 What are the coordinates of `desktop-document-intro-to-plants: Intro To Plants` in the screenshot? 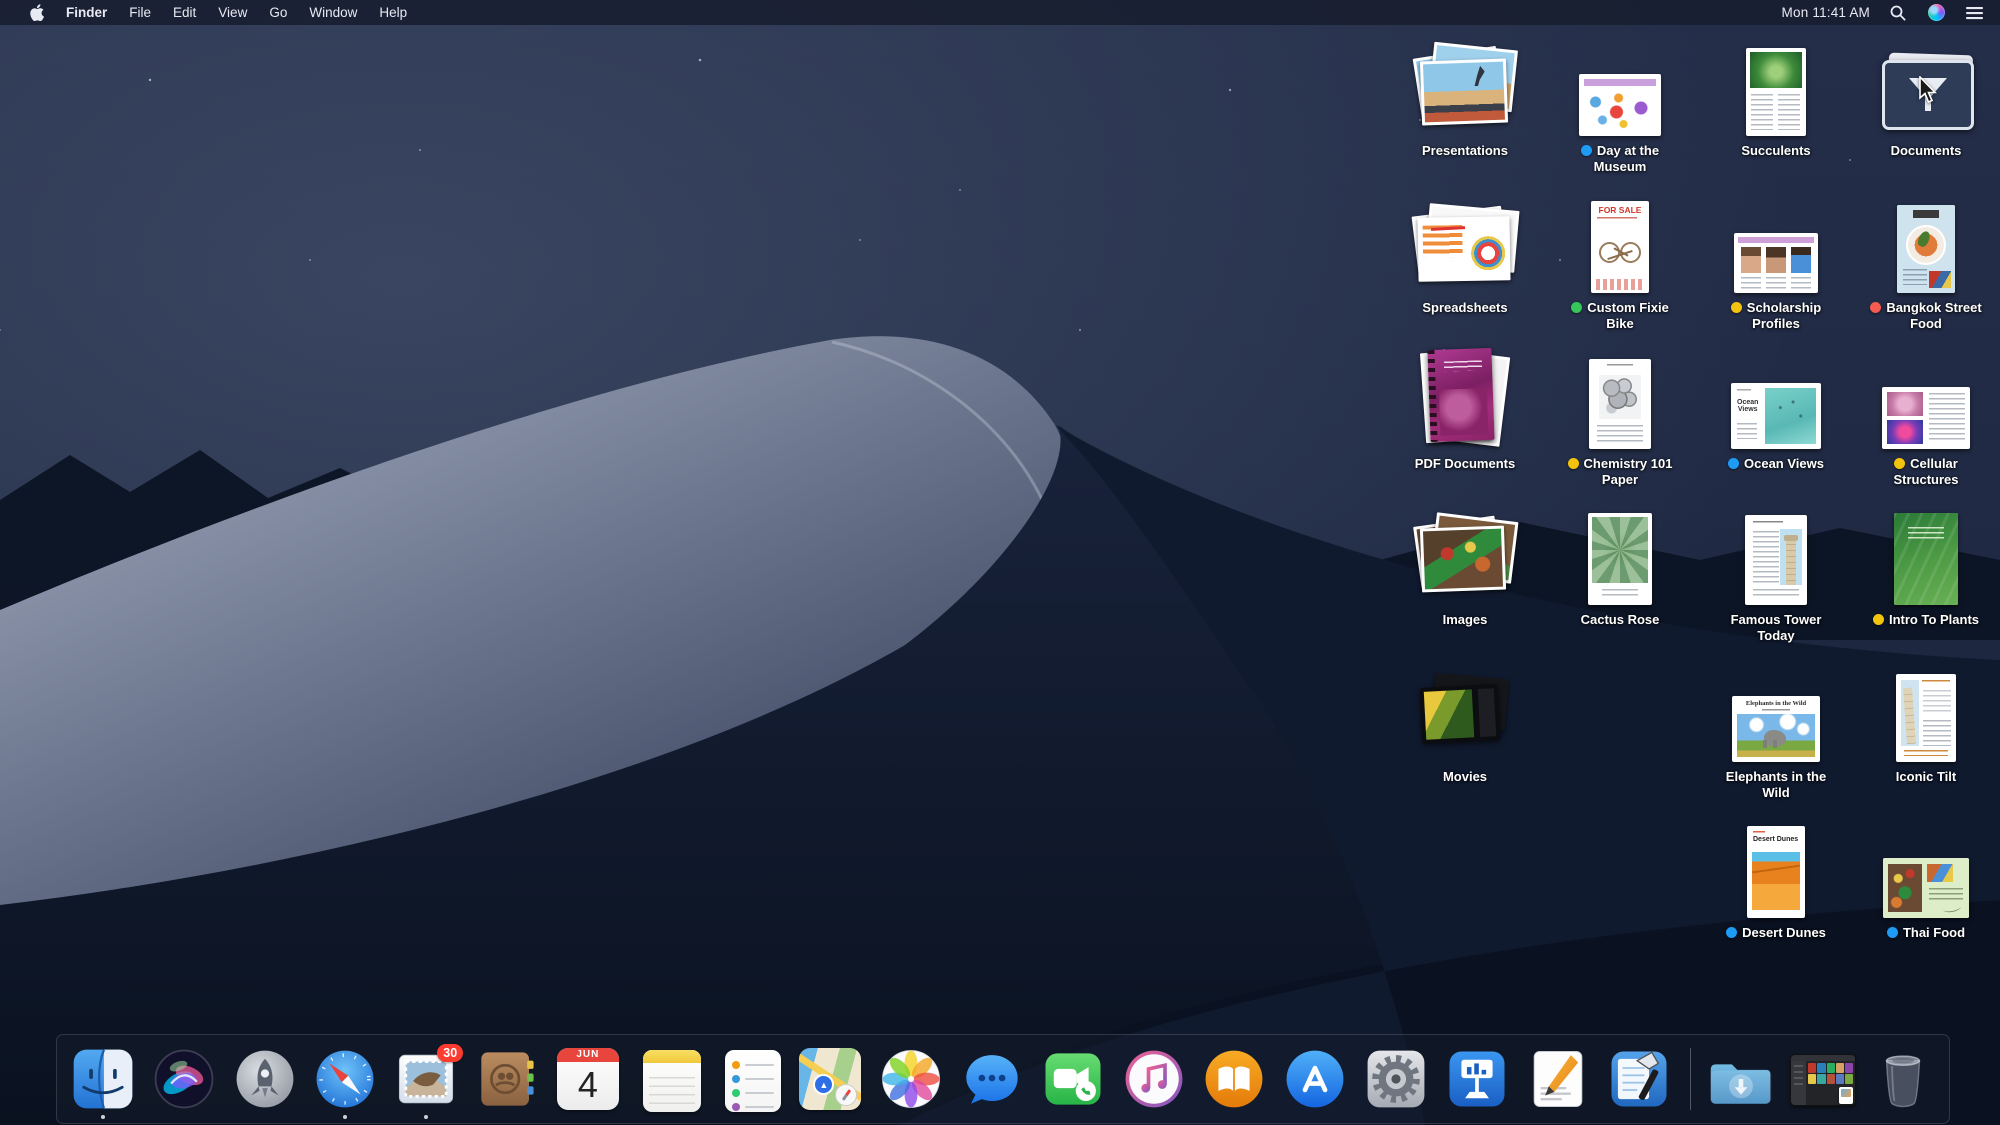 It's located at (1925, 567).